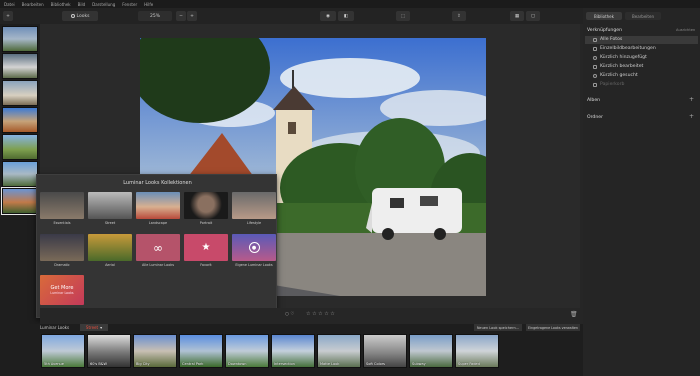 The image size is (700, 376). Describe the element at coordinates (110, 205) in the screenshot. I see `collection-street` at that location.